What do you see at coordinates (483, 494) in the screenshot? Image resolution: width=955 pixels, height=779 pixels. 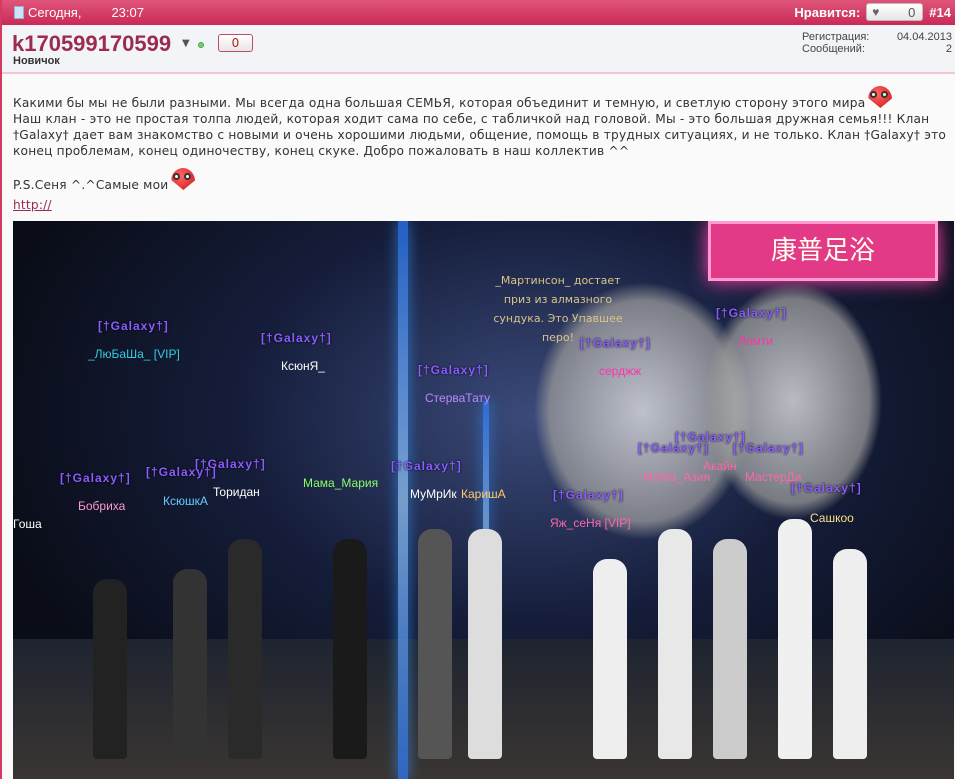 I see `player-name: КаришА` at bounding box center [483, 494].